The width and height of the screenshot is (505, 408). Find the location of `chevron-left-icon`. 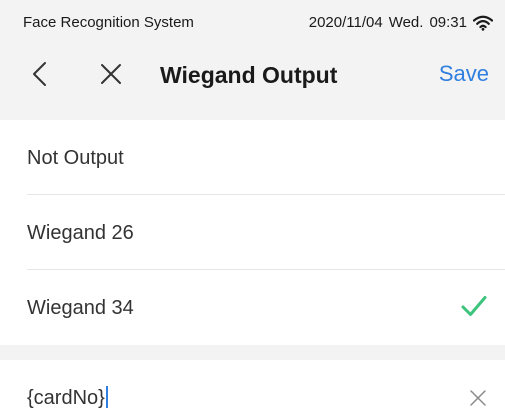

chevron-left-icon is located at coordinates (40, 74).